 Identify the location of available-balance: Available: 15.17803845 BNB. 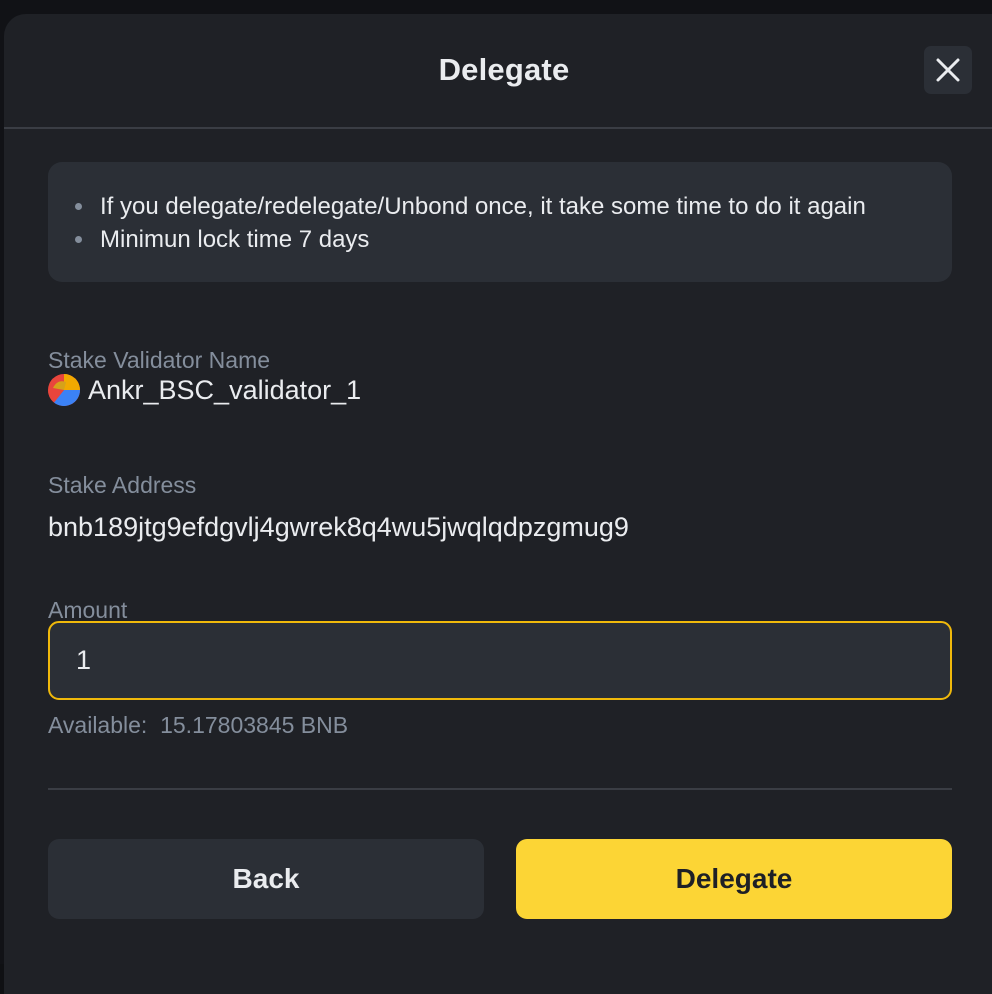
(198, 725).